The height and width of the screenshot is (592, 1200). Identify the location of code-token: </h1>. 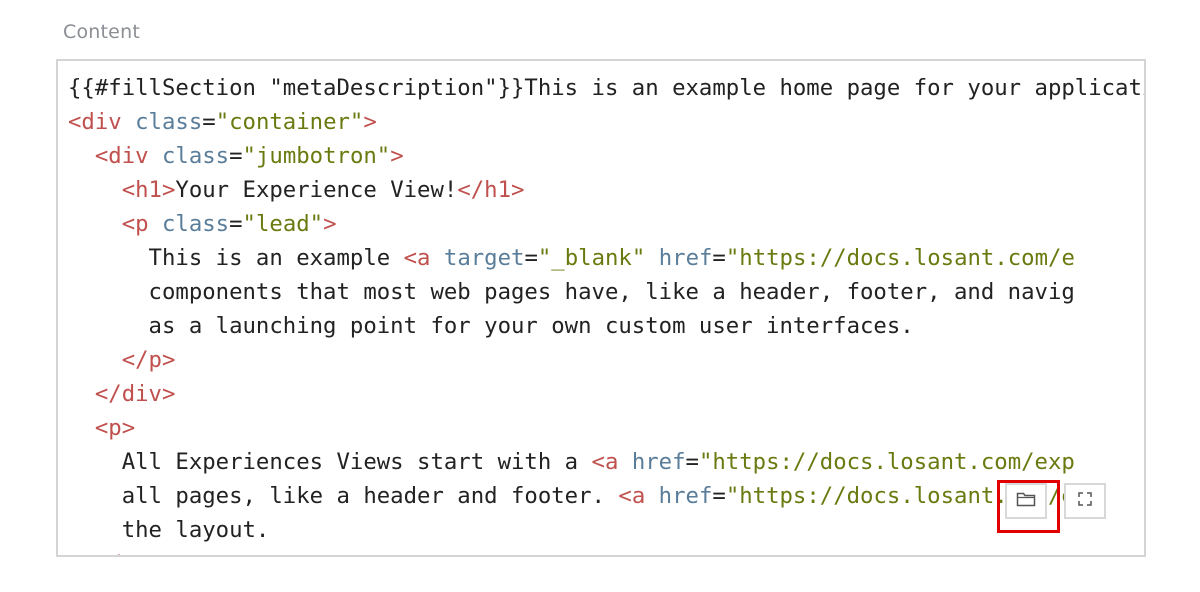
(491, 190).